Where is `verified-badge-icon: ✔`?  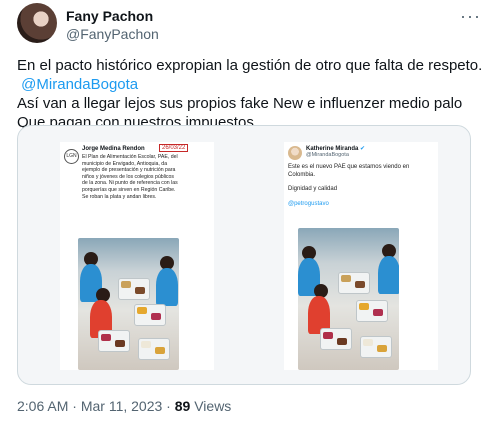
verified-badge-icon: ✔ is located at coordinates (363, 149).